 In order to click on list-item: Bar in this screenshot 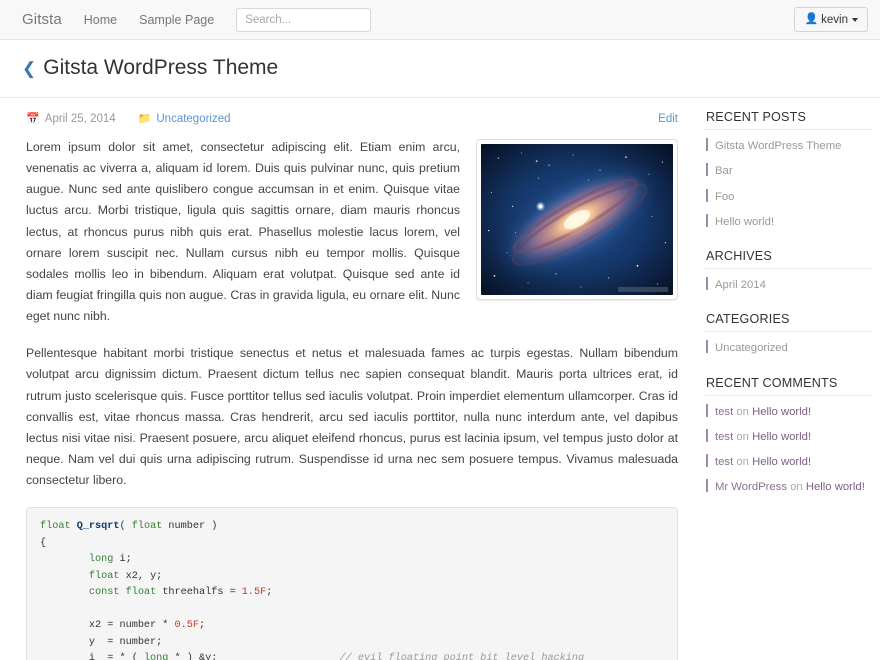, I will do `click(788, 171)`.